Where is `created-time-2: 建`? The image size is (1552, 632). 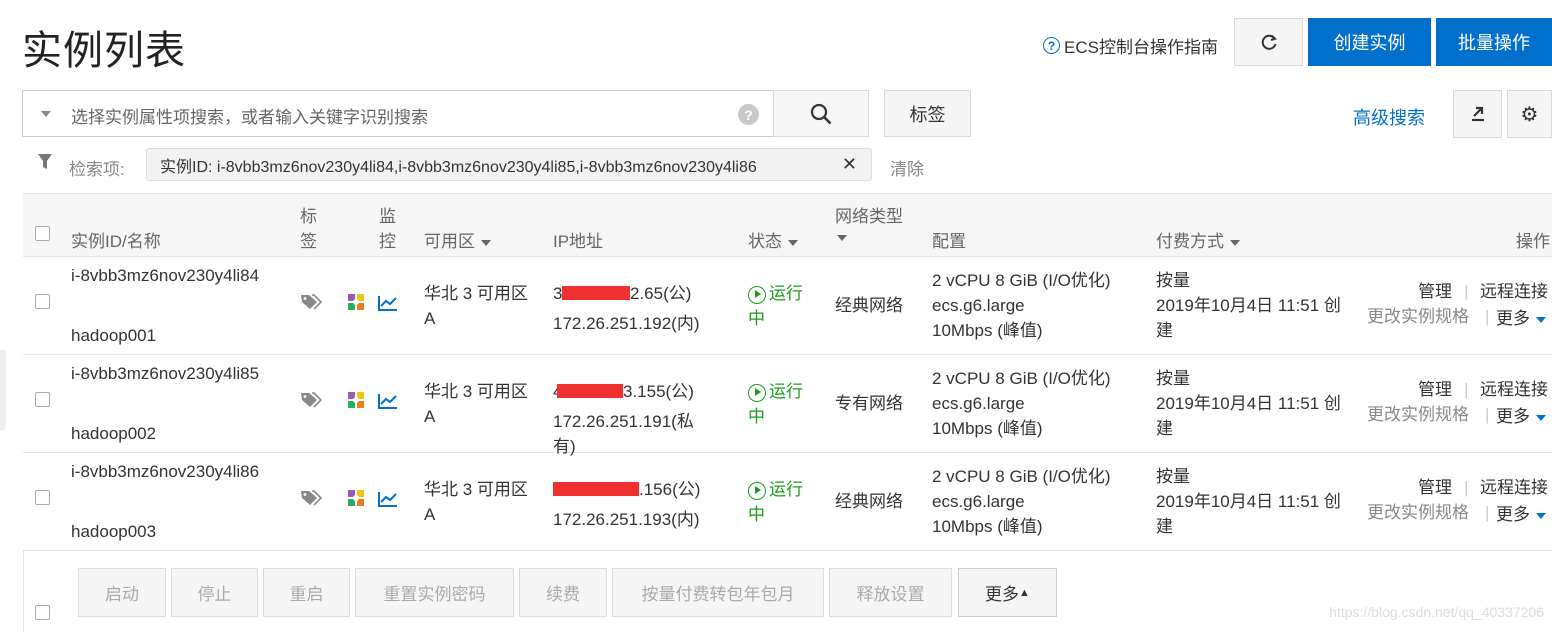
created-time-2: 建 is located at coordinates (1164, 526).